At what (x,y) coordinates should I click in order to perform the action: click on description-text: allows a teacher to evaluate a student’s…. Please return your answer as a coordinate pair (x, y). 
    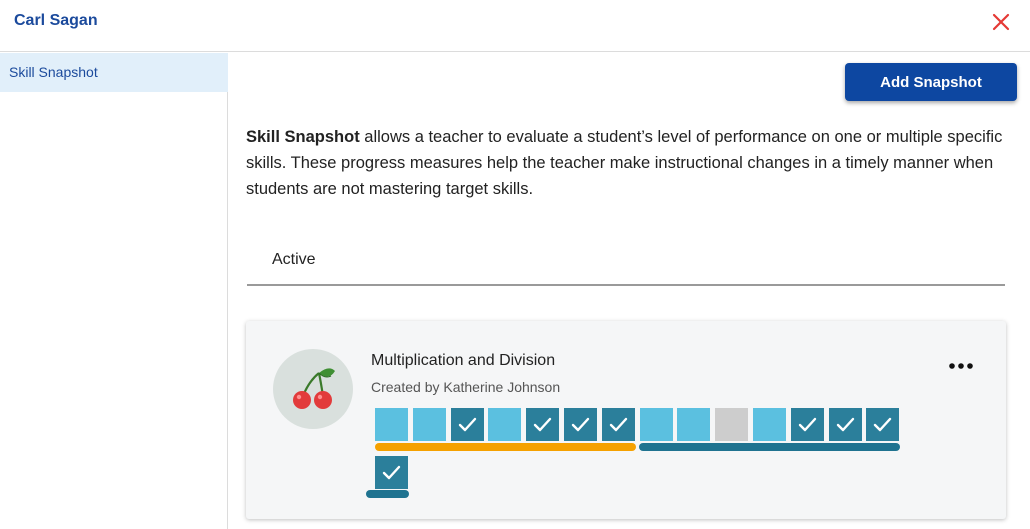
    Looking at the image, I should click on (624, 163).